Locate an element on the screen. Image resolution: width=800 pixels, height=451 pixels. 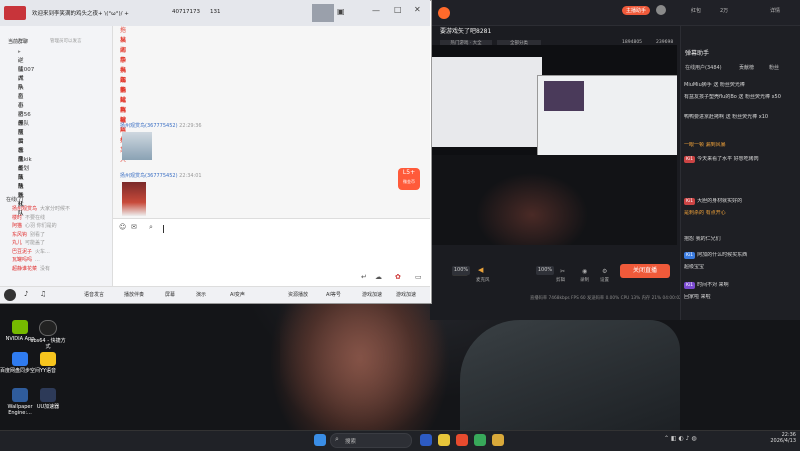
message-line: 东子 — 丸儿 is located at coordinates (123, 80).